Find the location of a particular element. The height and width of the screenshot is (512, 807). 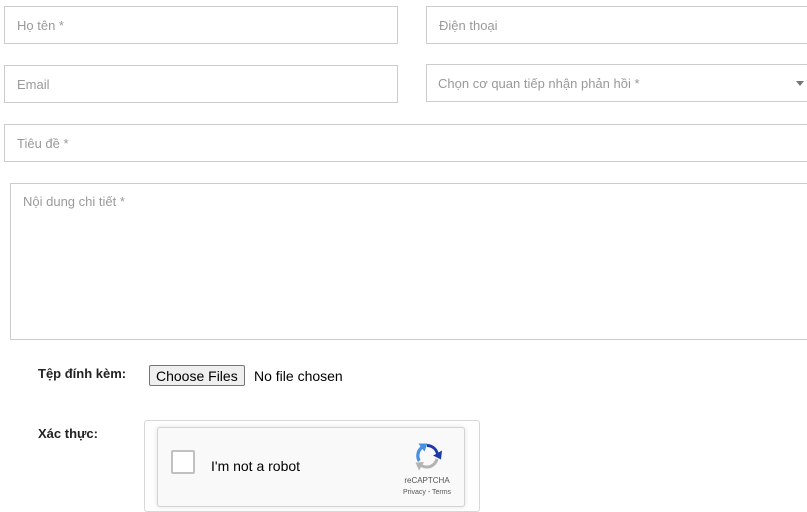

phone-input is located at coordinates (616, 25).